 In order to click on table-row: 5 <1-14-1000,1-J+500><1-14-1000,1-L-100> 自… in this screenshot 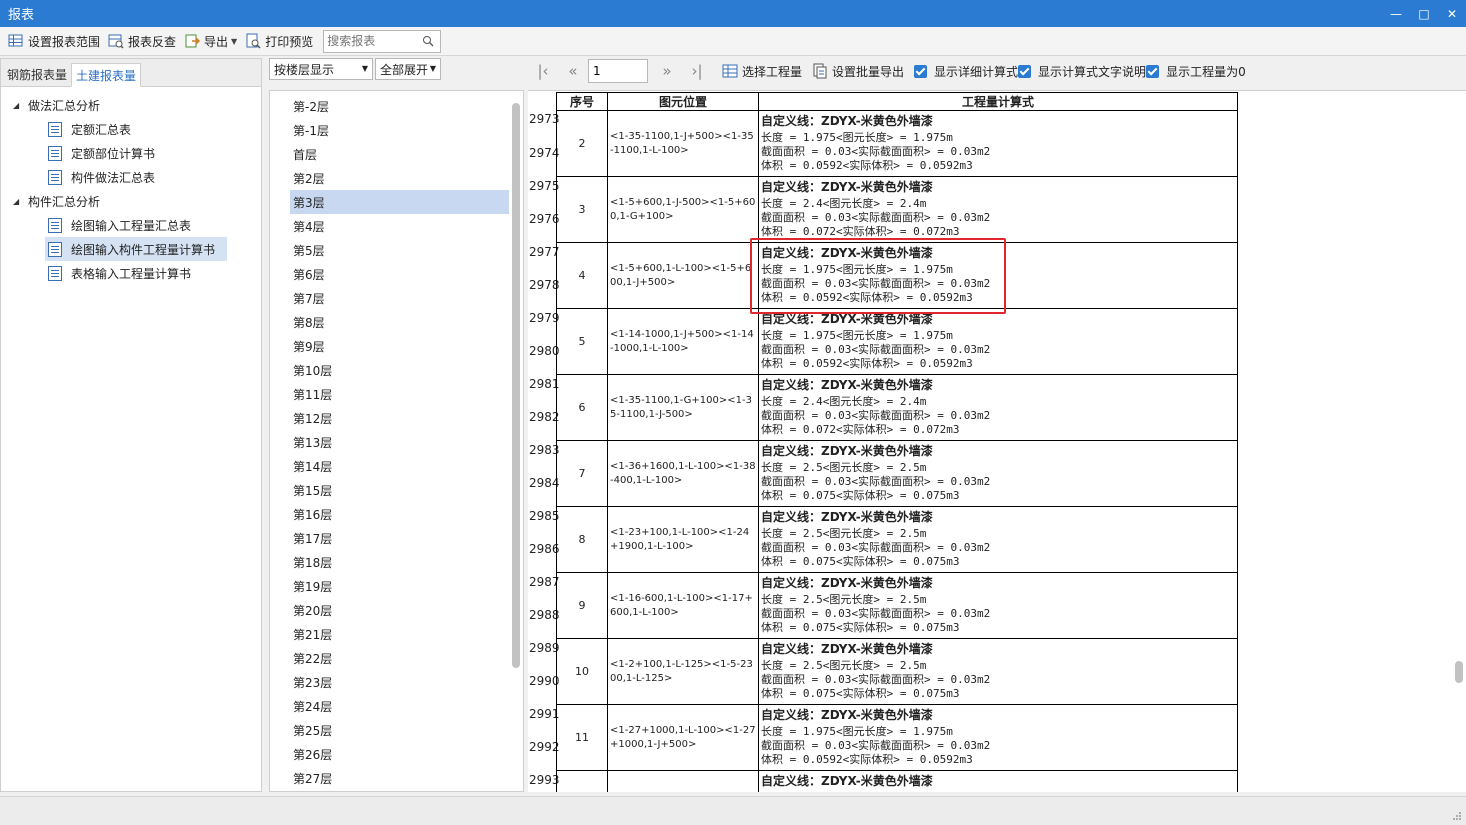, I will do `click(897, 341)`.